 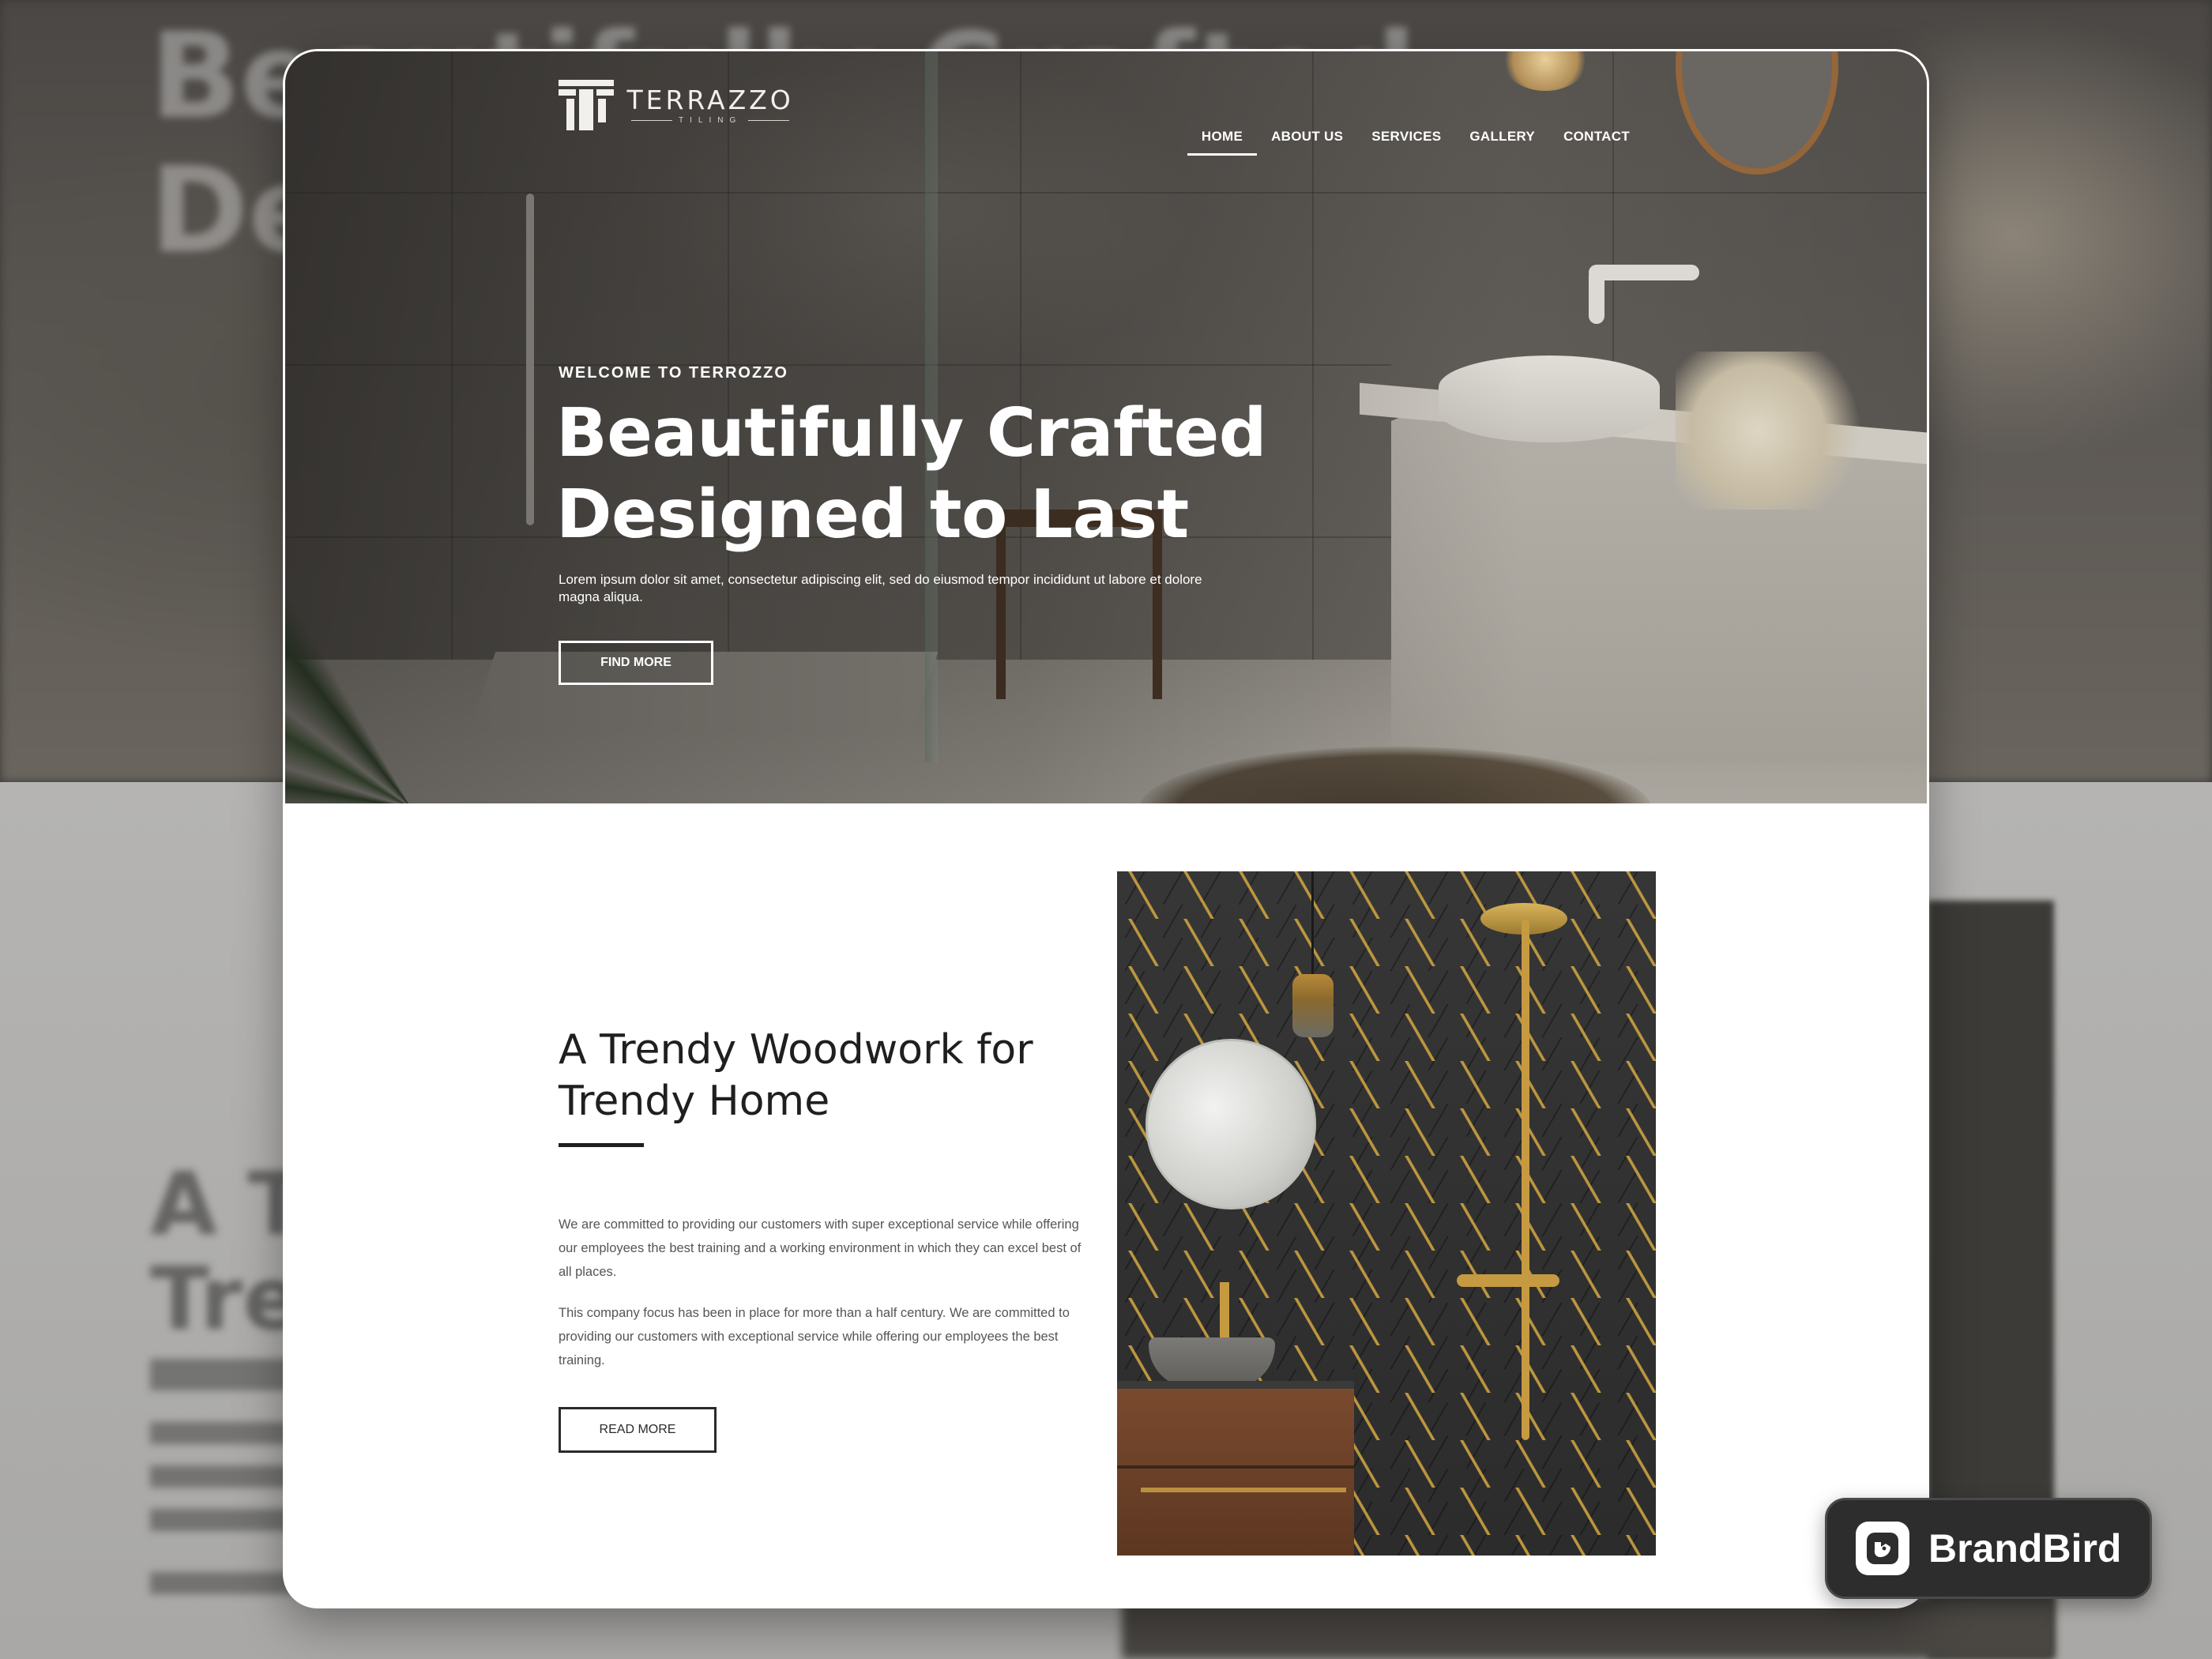 I want to click on main-navigation: HOME ABOUT US SERVICES GALLERY CONTACT, so click(x=1416, y=143).